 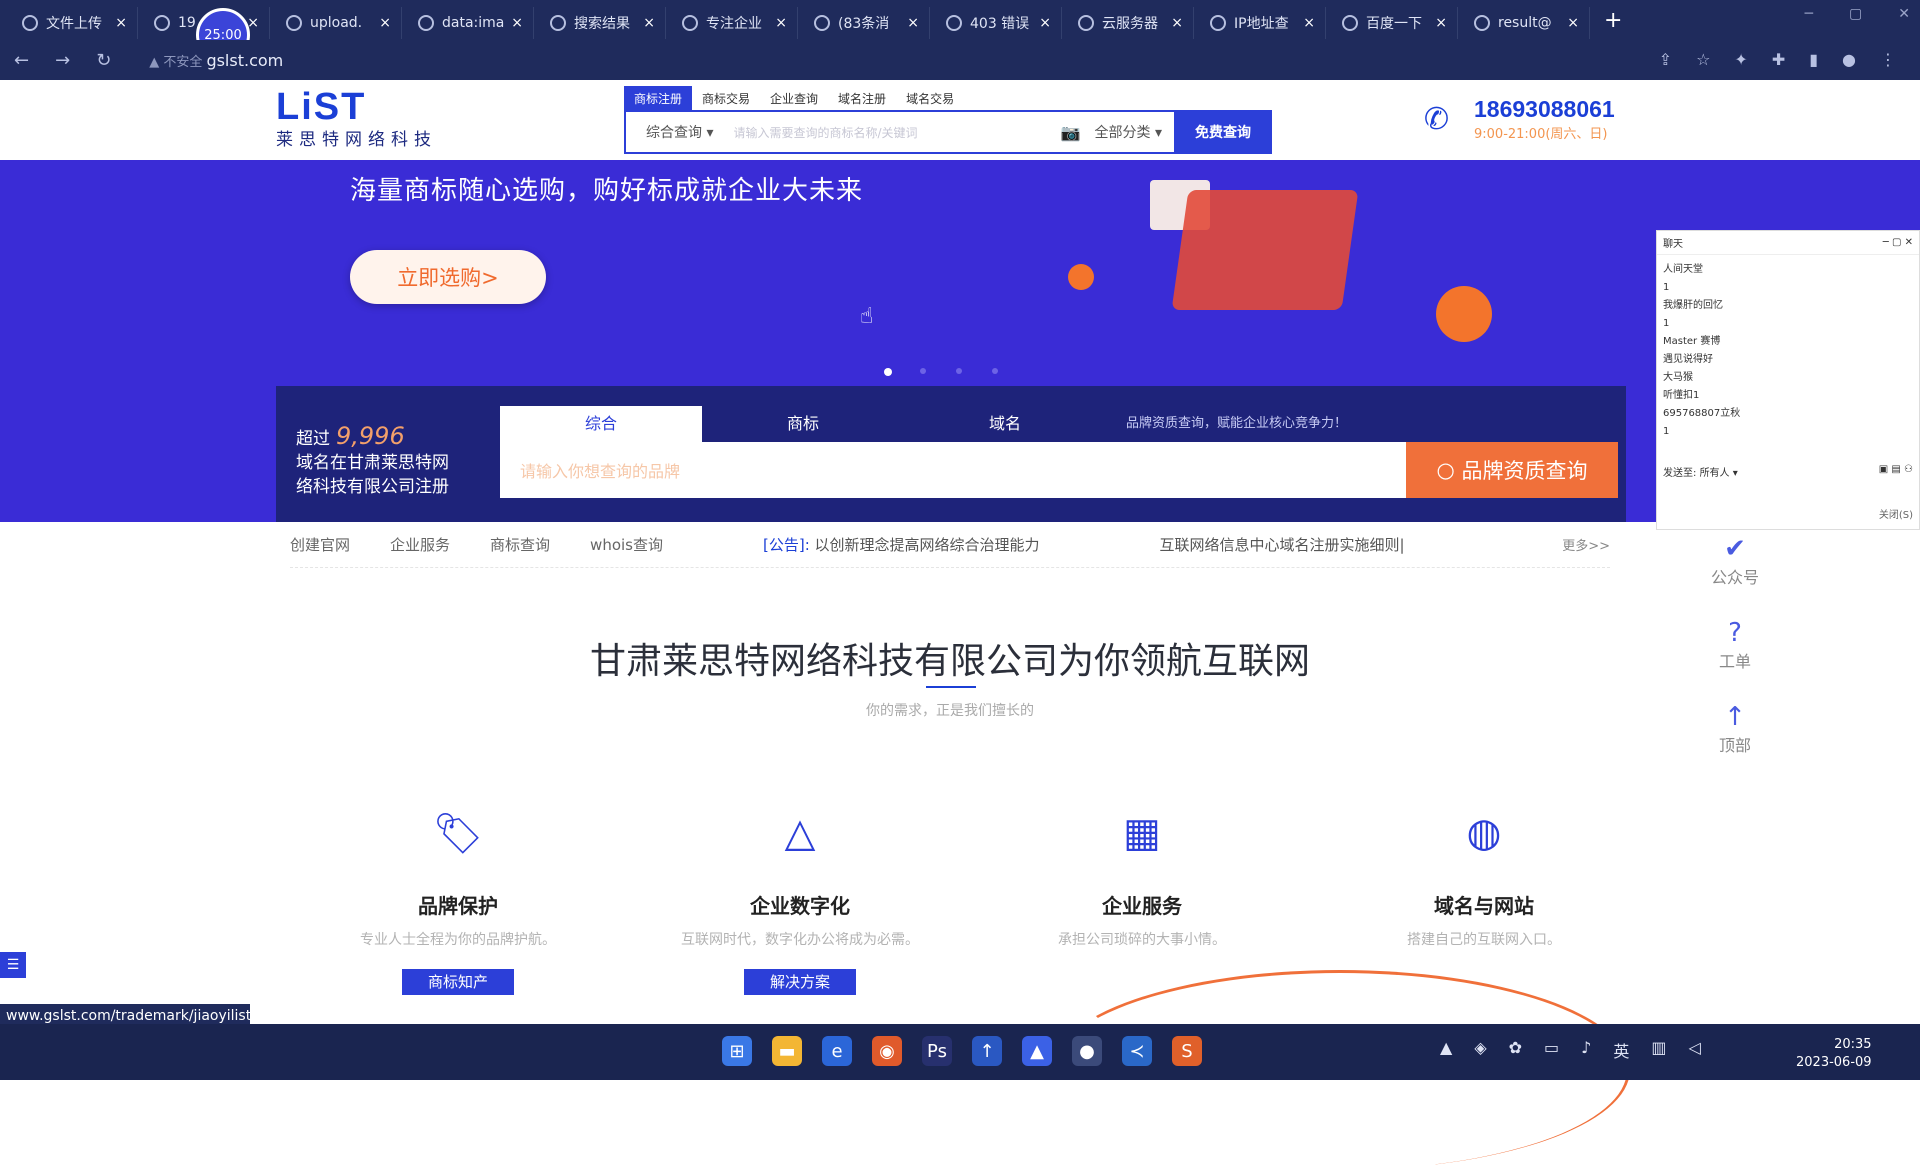 I want to click on start-icon: ⊞, so click(x=737, y=1051).